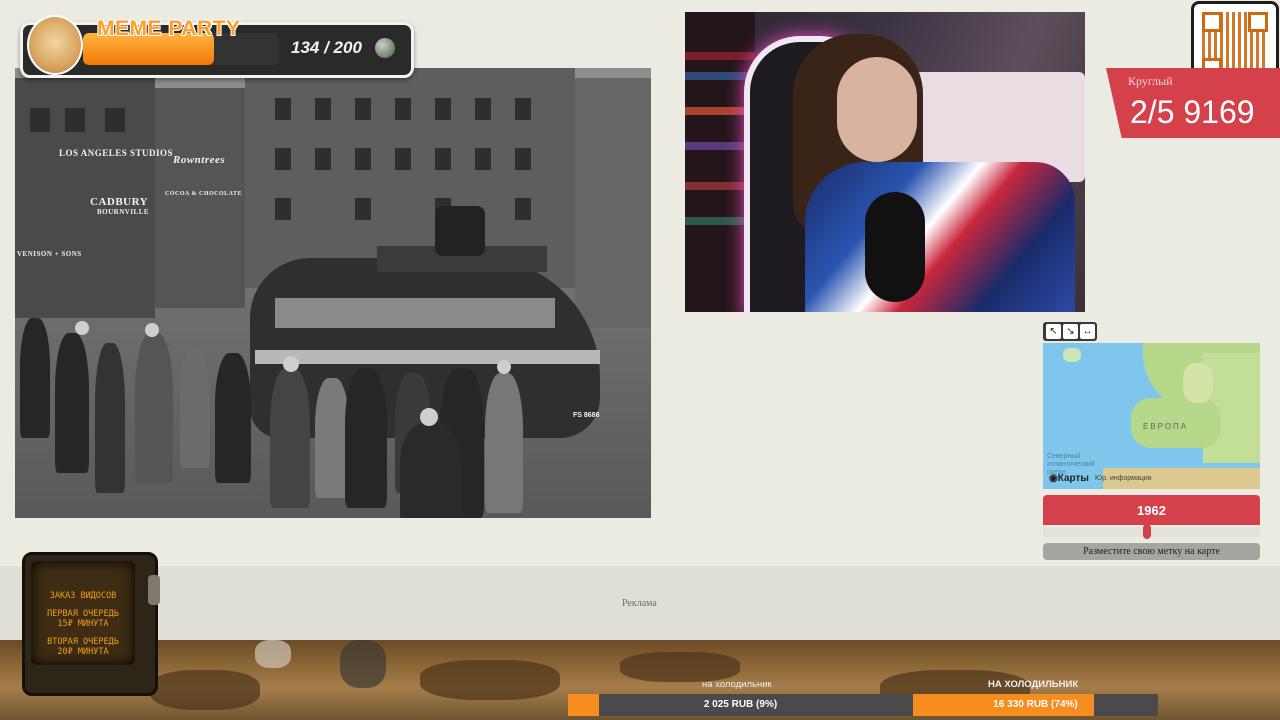 The height and width of the screenshot is (720, 1280). What do you see at coordinates (385, 48) in the screenshot?
I see `globe-icon` at bounding box center [385, 48].